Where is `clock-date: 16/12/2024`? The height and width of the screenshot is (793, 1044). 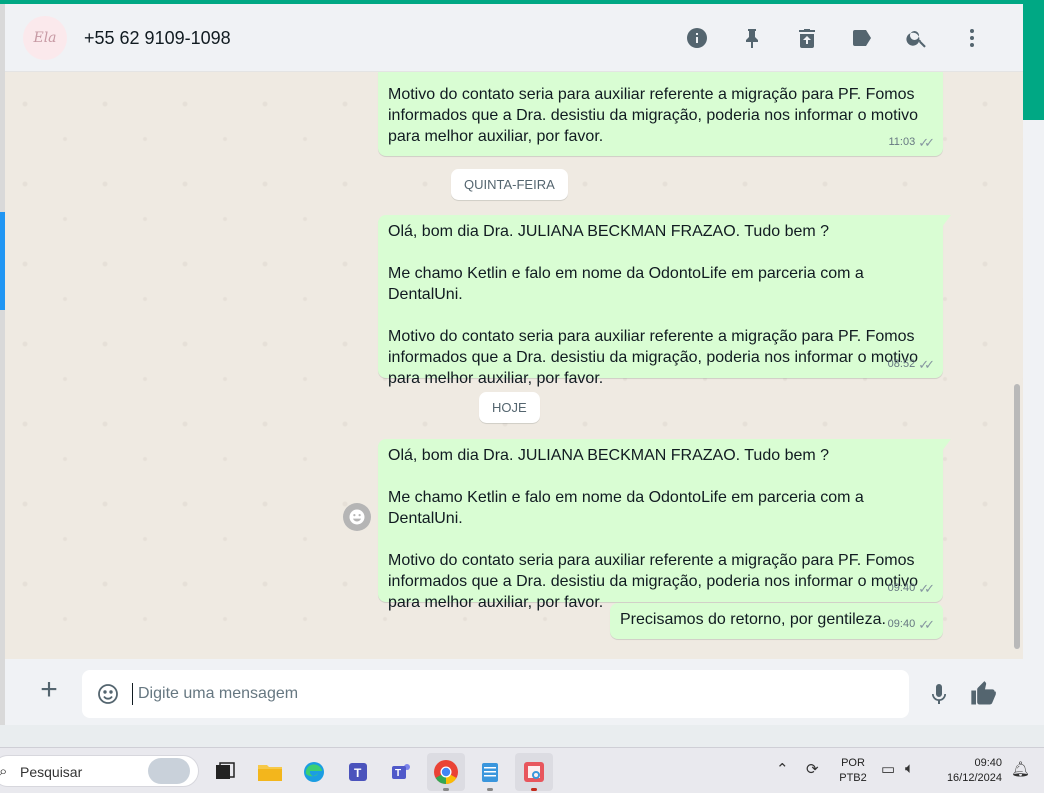 clock-date: 16/12/2024 is located at coordinates (974, 778).